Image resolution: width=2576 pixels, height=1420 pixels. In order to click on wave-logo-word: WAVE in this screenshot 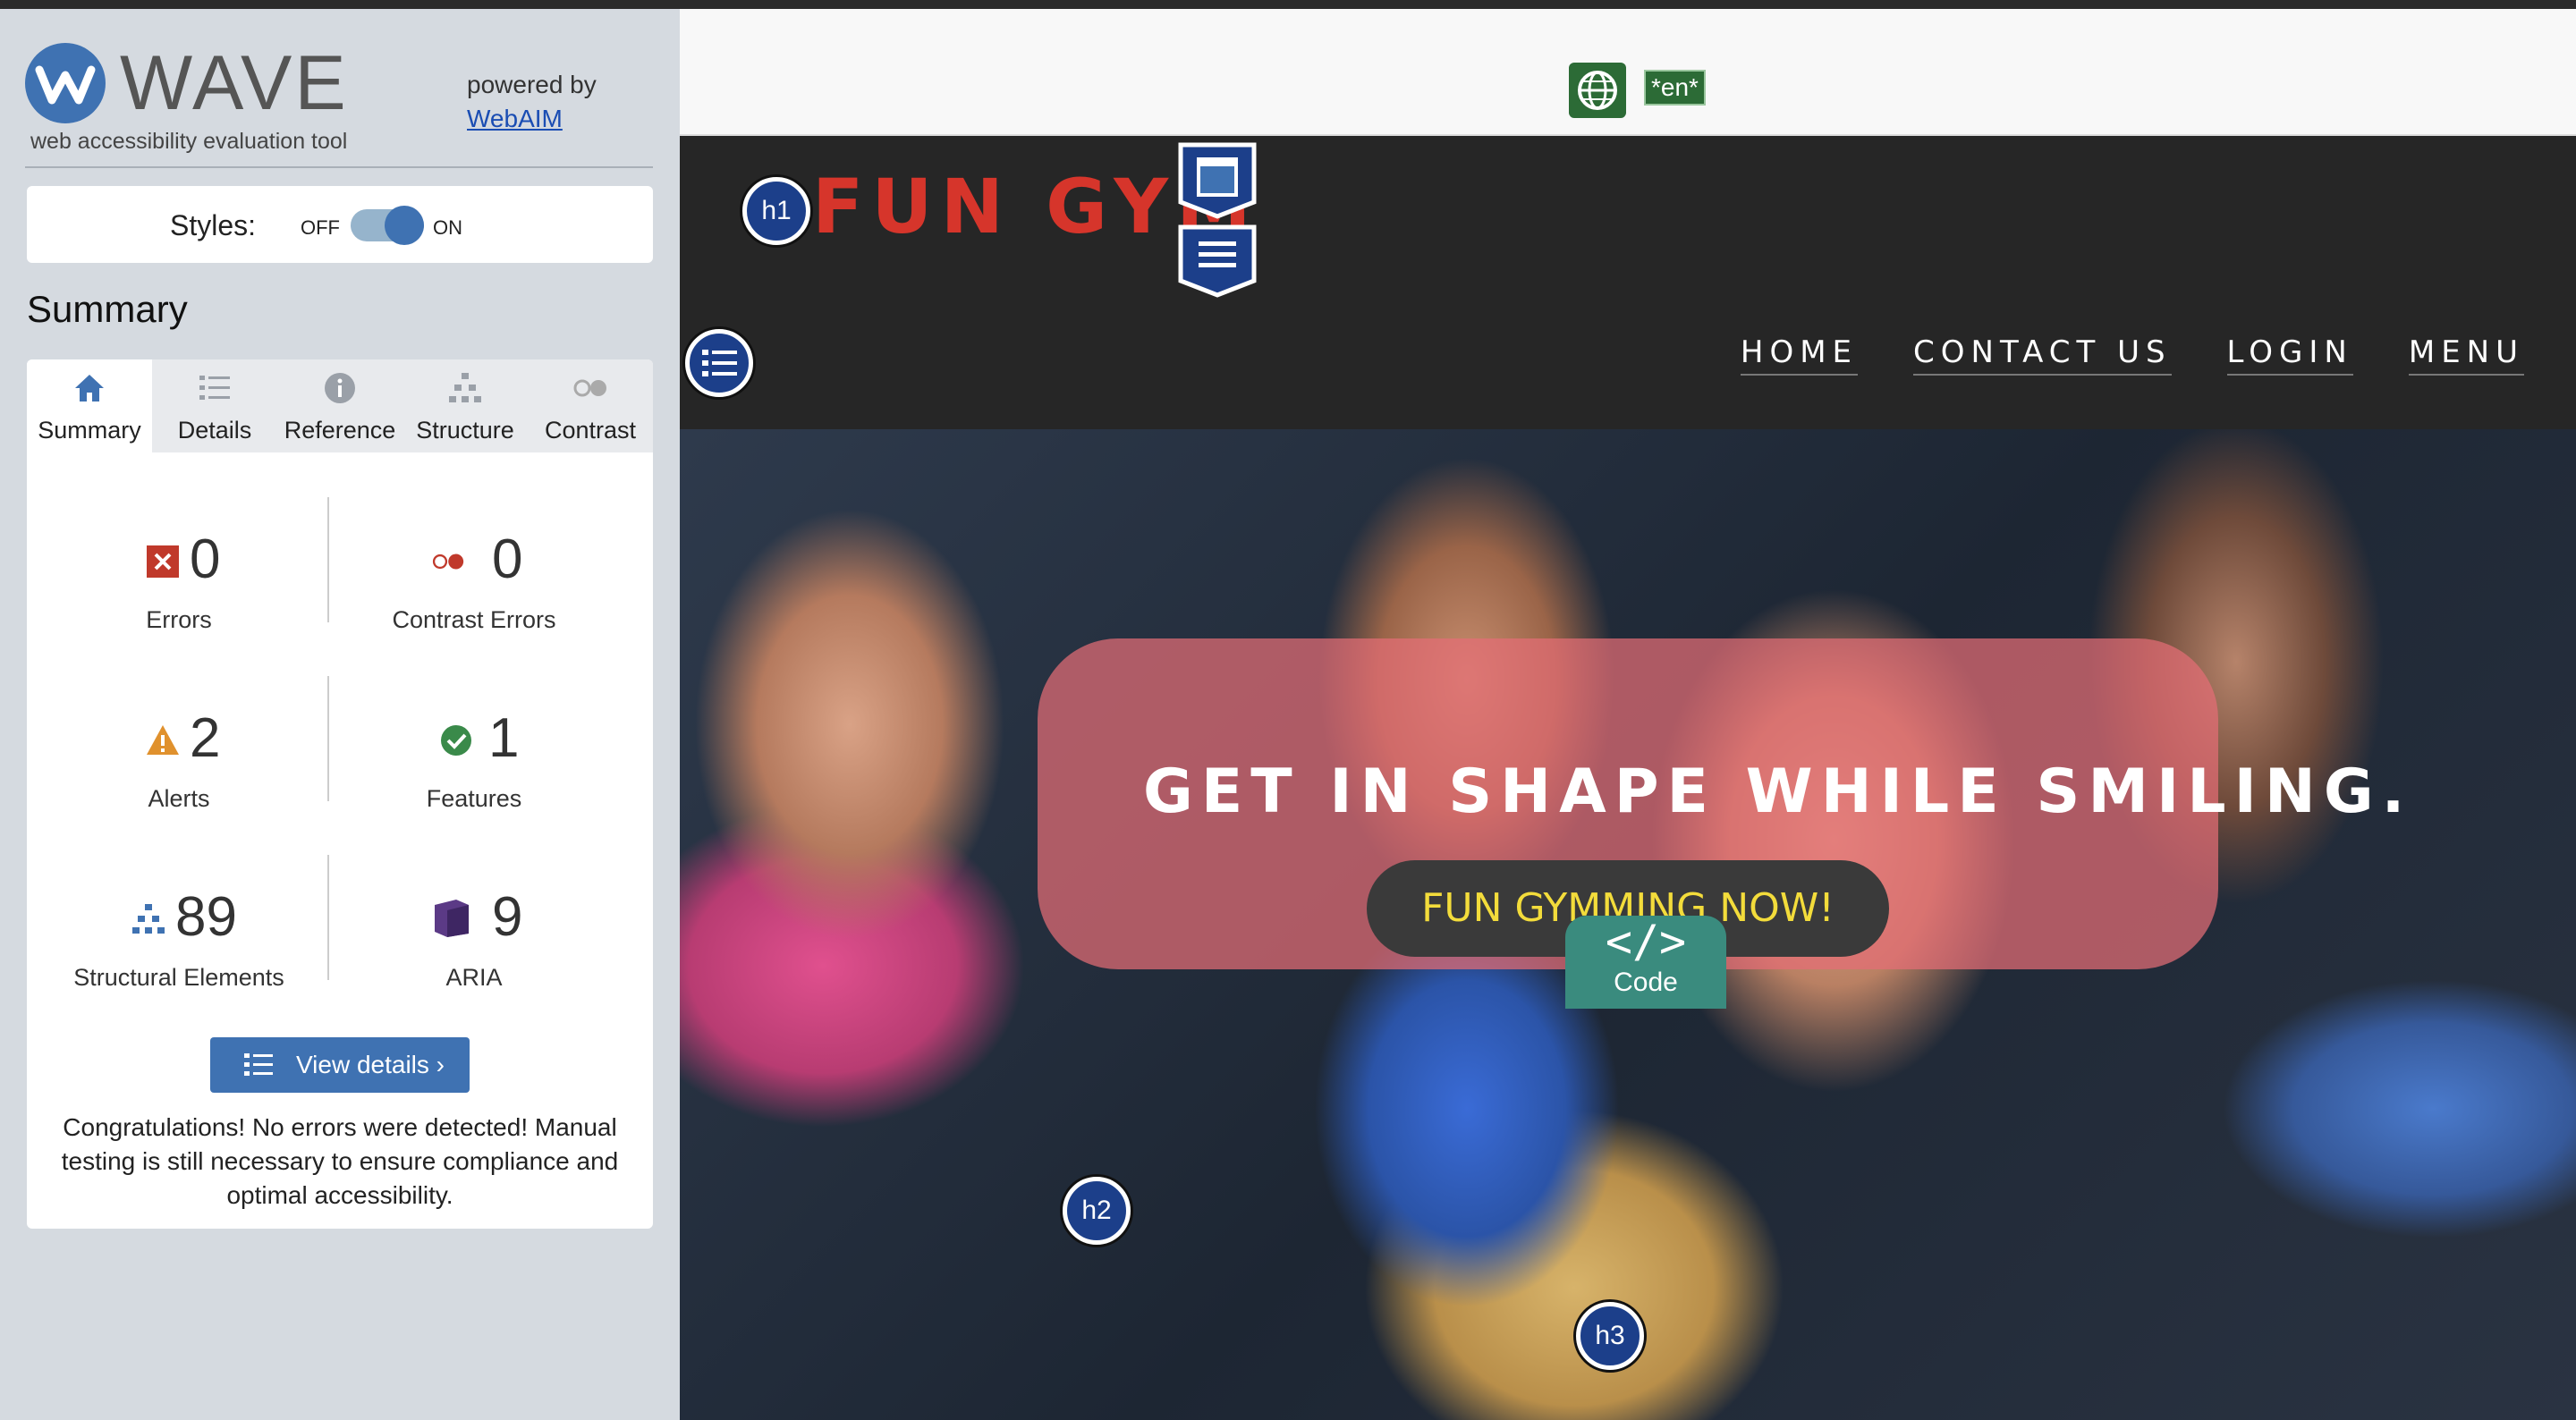, I will do `click(234, 83)`.